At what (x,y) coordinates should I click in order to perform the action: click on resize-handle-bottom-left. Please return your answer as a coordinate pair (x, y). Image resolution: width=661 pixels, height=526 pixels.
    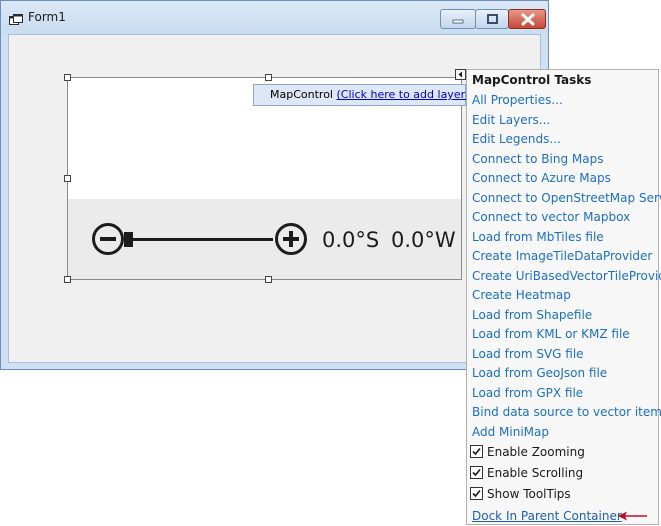
    Looking at the image, I should click on (67, 279).